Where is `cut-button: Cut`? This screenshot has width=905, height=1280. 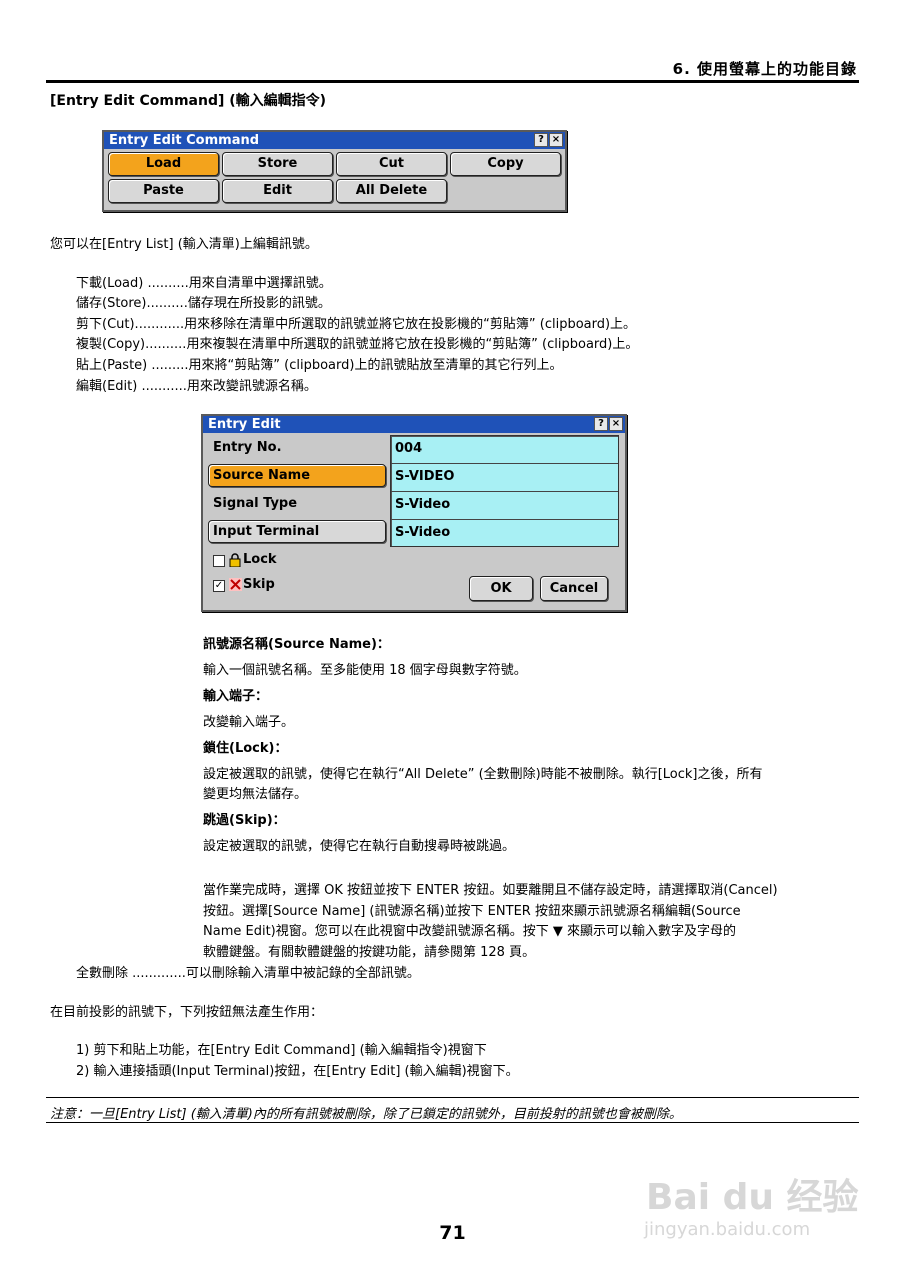
cut-button: Cut is located at coordinates (391, 164).